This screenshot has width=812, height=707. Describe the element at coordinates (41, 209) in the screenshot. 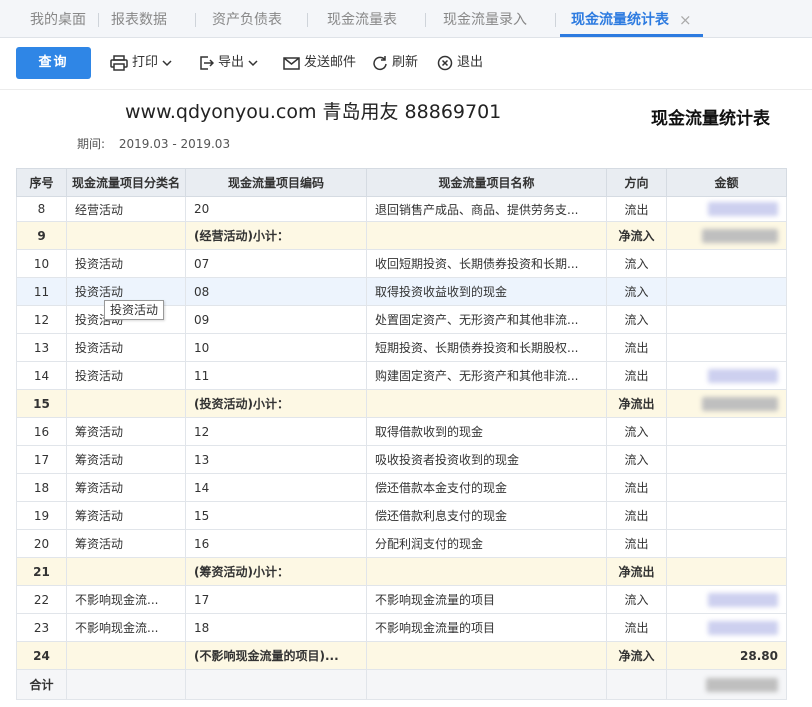

I see `row-number: 8` at that location.